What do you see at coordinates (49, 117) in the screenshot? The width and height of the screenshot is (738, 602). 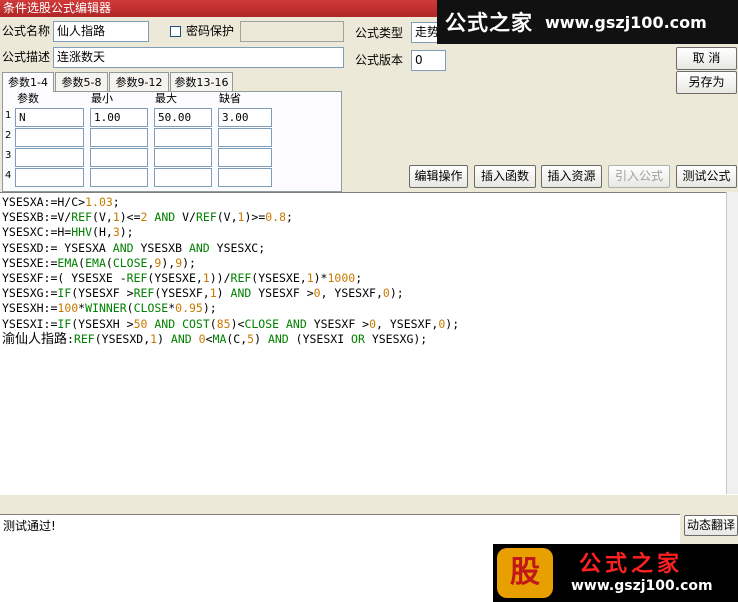 I see `param-name-cell: N` at bounding box center [49, 117].